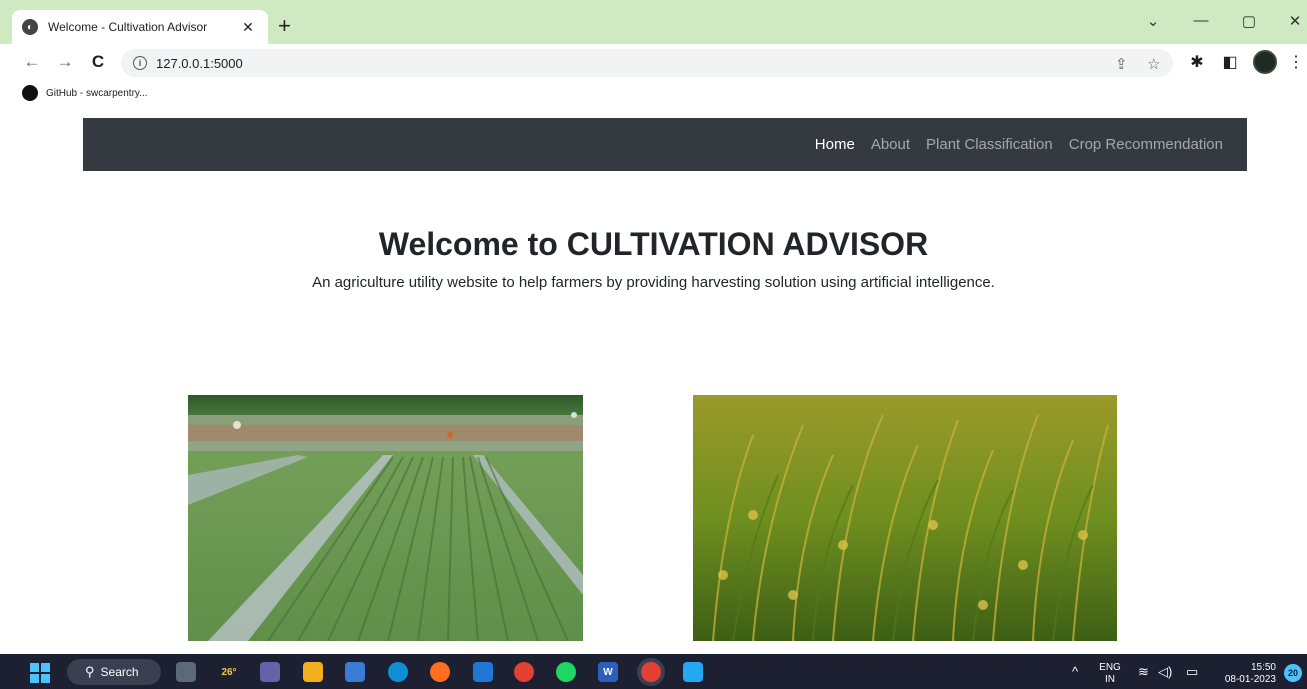  I want to click on edge-icon, so click(398, 672).